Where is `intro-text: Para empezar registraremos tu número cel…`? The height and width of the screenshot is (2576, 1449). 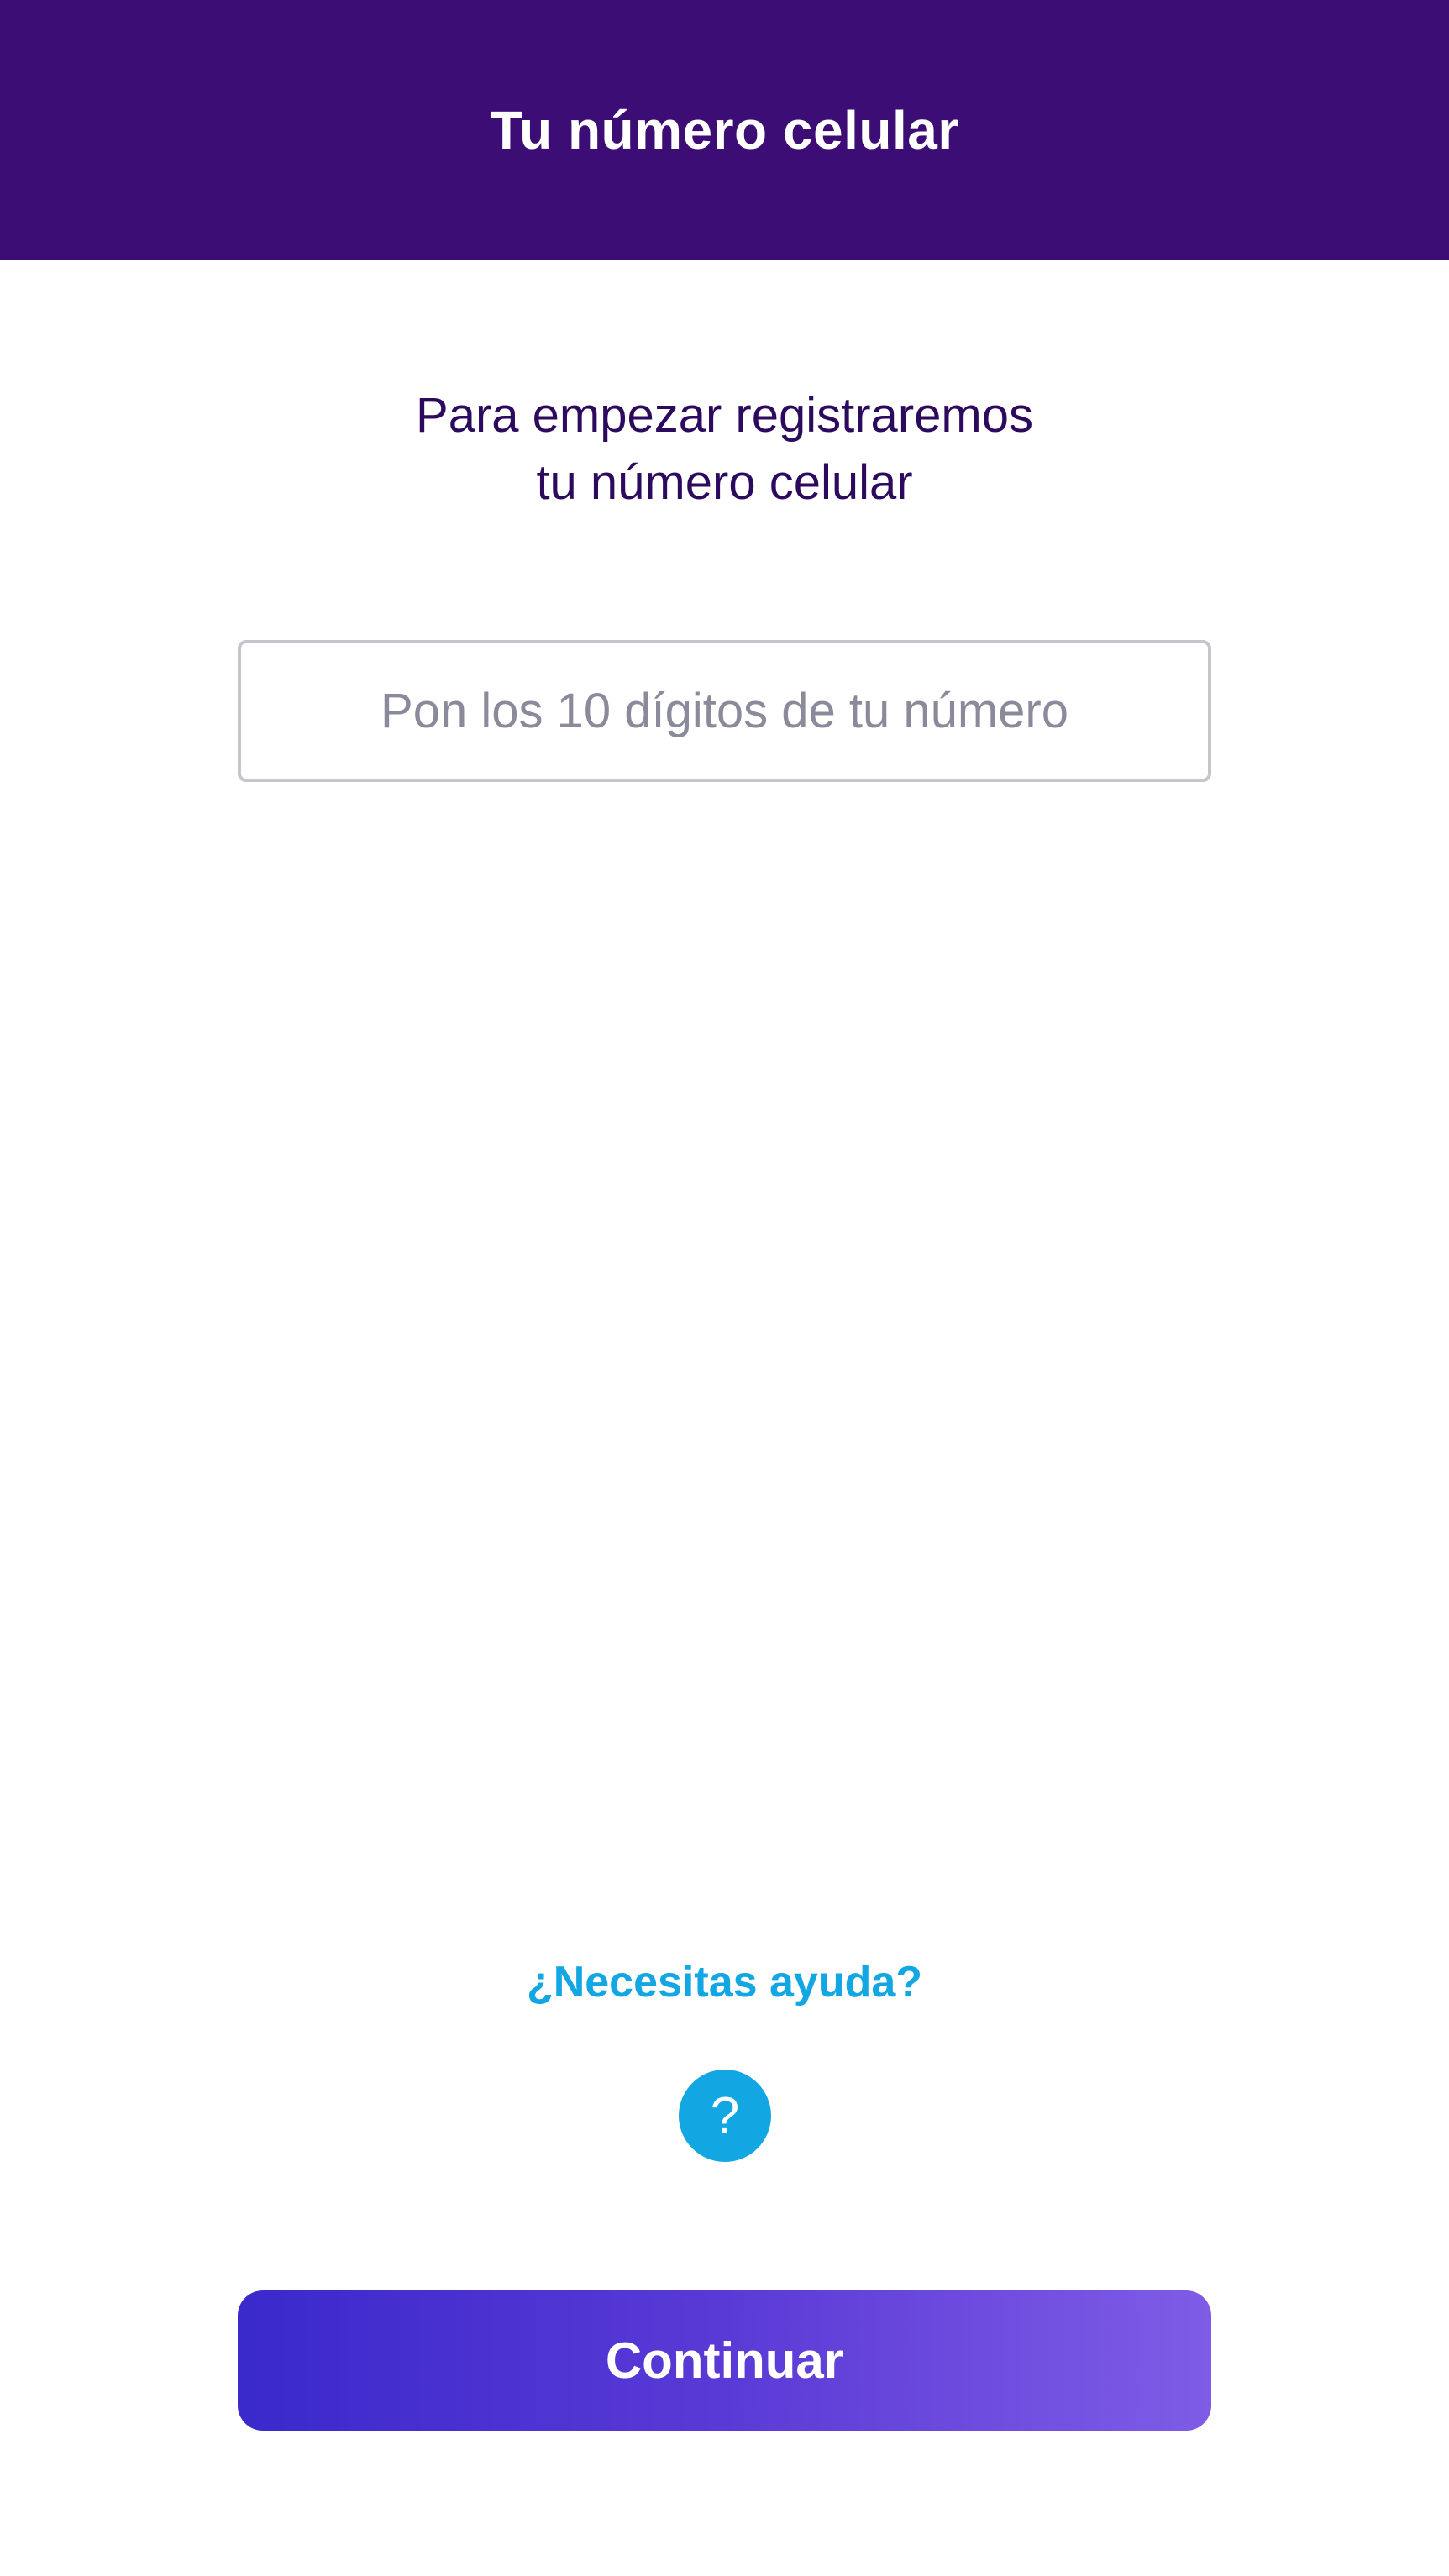
intro-text: Para empezar registraremos tu número cel… is located at coordinates (724, 449).